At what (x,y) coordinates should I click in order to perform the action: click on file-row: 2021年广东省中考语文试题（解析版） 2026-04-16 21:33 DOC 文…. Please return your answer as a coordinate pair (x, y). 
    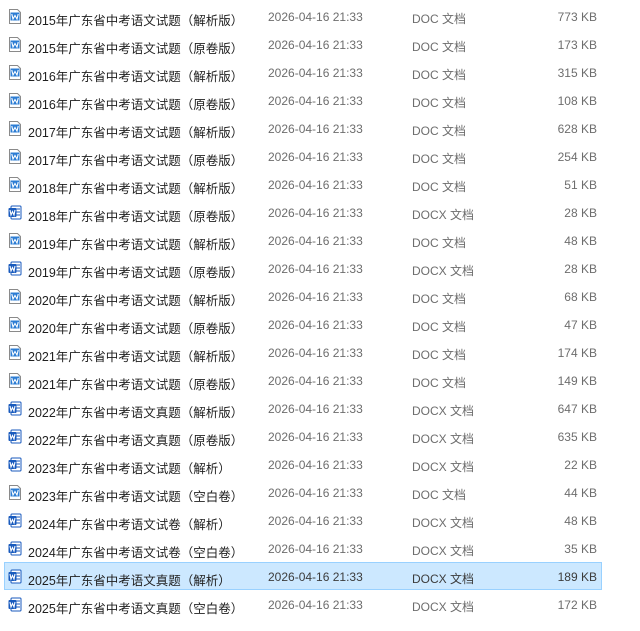
    Looking at the image, I should click on (303, 352).